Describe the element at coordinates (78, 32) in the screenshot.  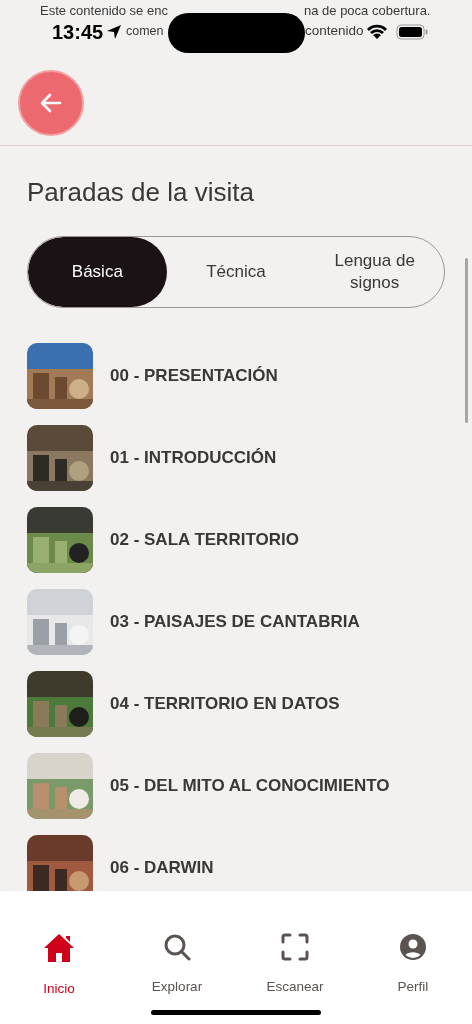
I see `status-time: 13:45` at that location.